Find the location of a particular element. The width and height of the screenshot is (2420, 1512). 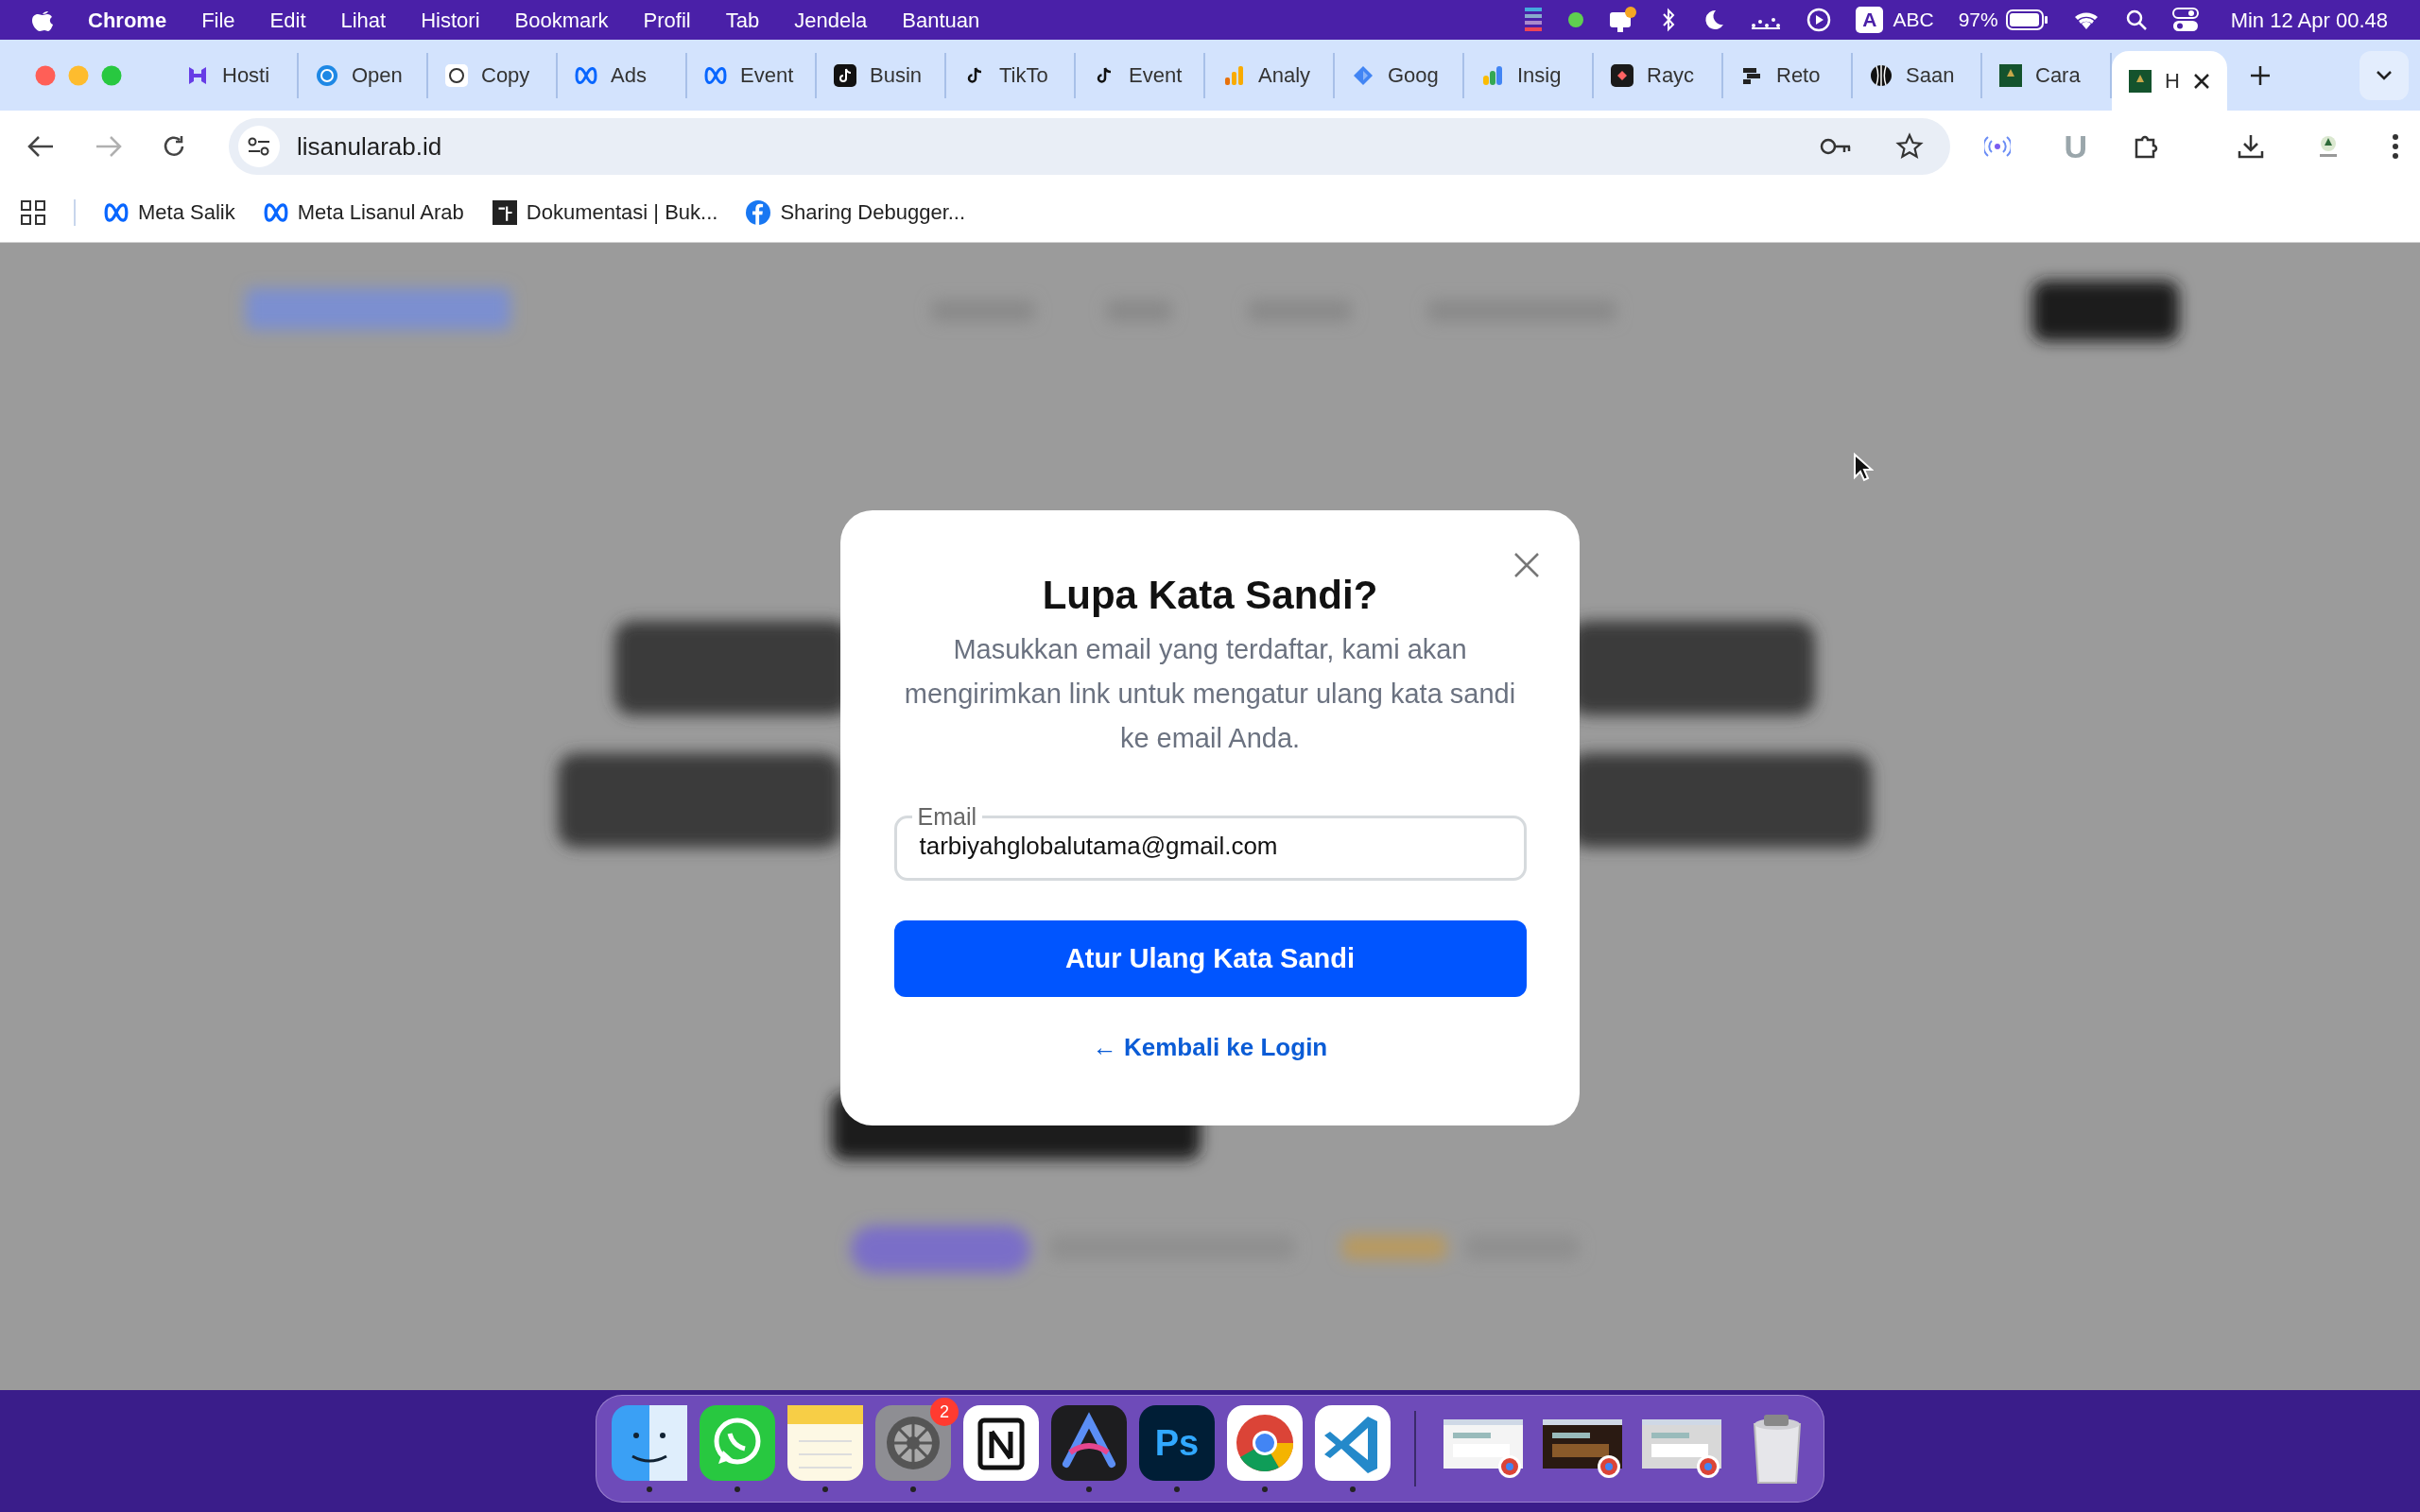

status-dot-icon is located at coordinates (1576, 19).